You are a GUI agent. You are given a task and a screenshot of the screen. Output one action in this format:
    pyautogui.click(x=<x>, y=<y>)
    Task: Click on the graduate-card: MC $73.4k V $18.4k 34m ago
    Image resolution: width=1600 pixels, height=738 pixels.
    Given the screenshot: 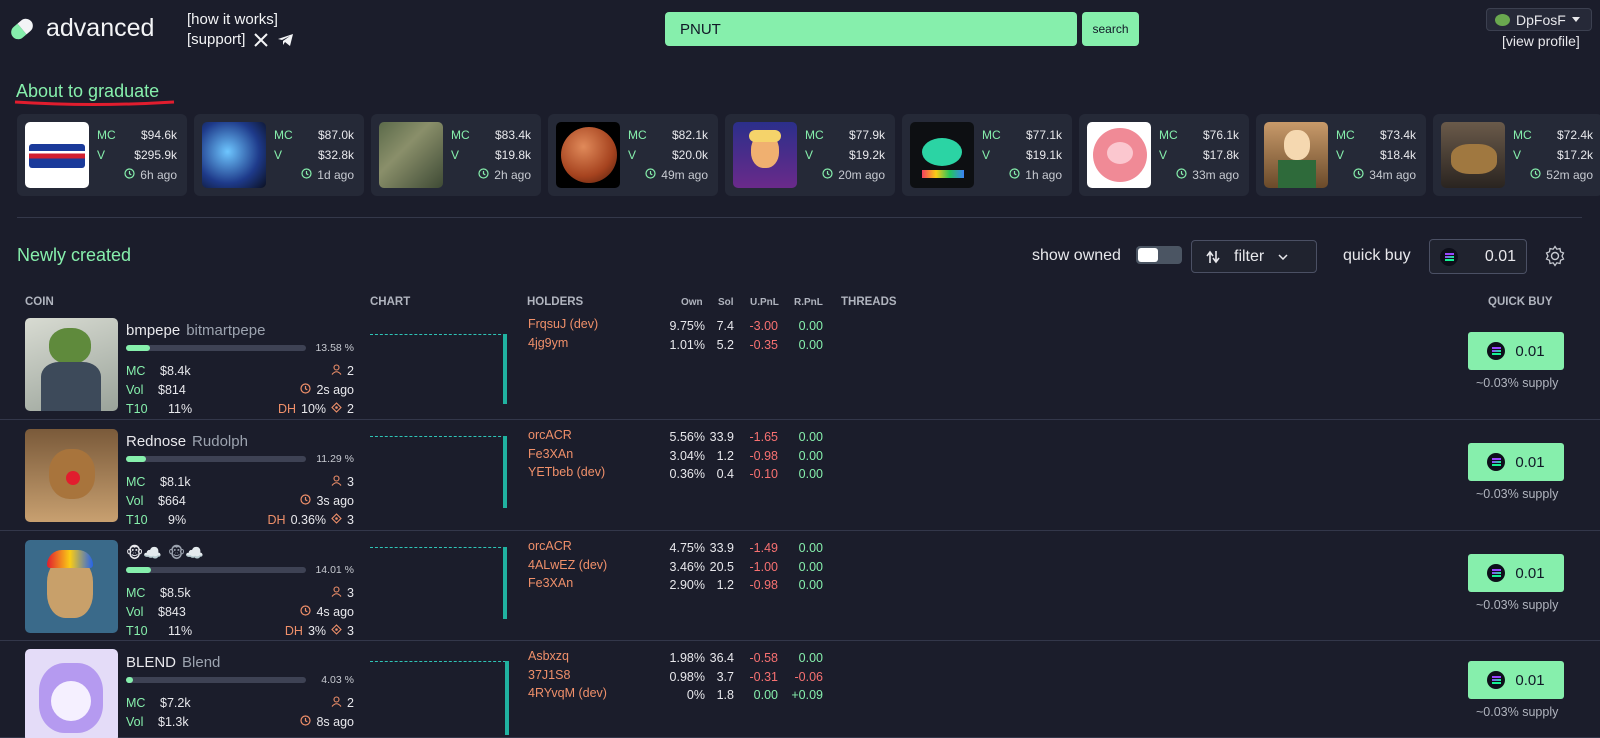 What is the action you would take?
    pyautogui.click(x=1341, y=155)
    